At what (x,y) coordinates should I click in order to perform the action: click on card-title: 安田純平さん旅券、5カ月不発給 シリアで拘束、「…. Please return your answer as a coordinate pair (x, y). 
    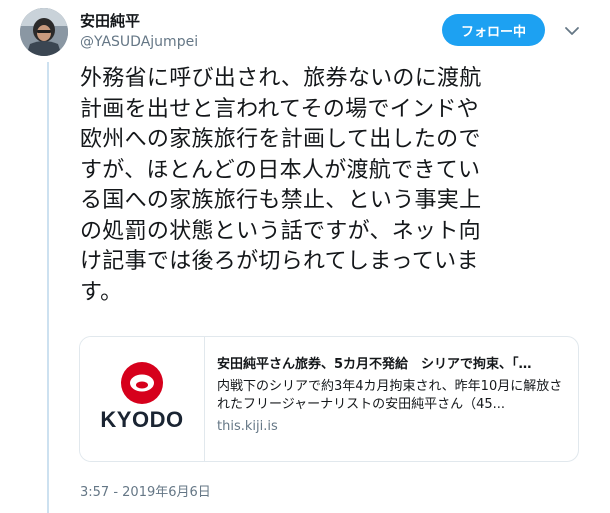
    Looking at the image, I should click on (374, 364).